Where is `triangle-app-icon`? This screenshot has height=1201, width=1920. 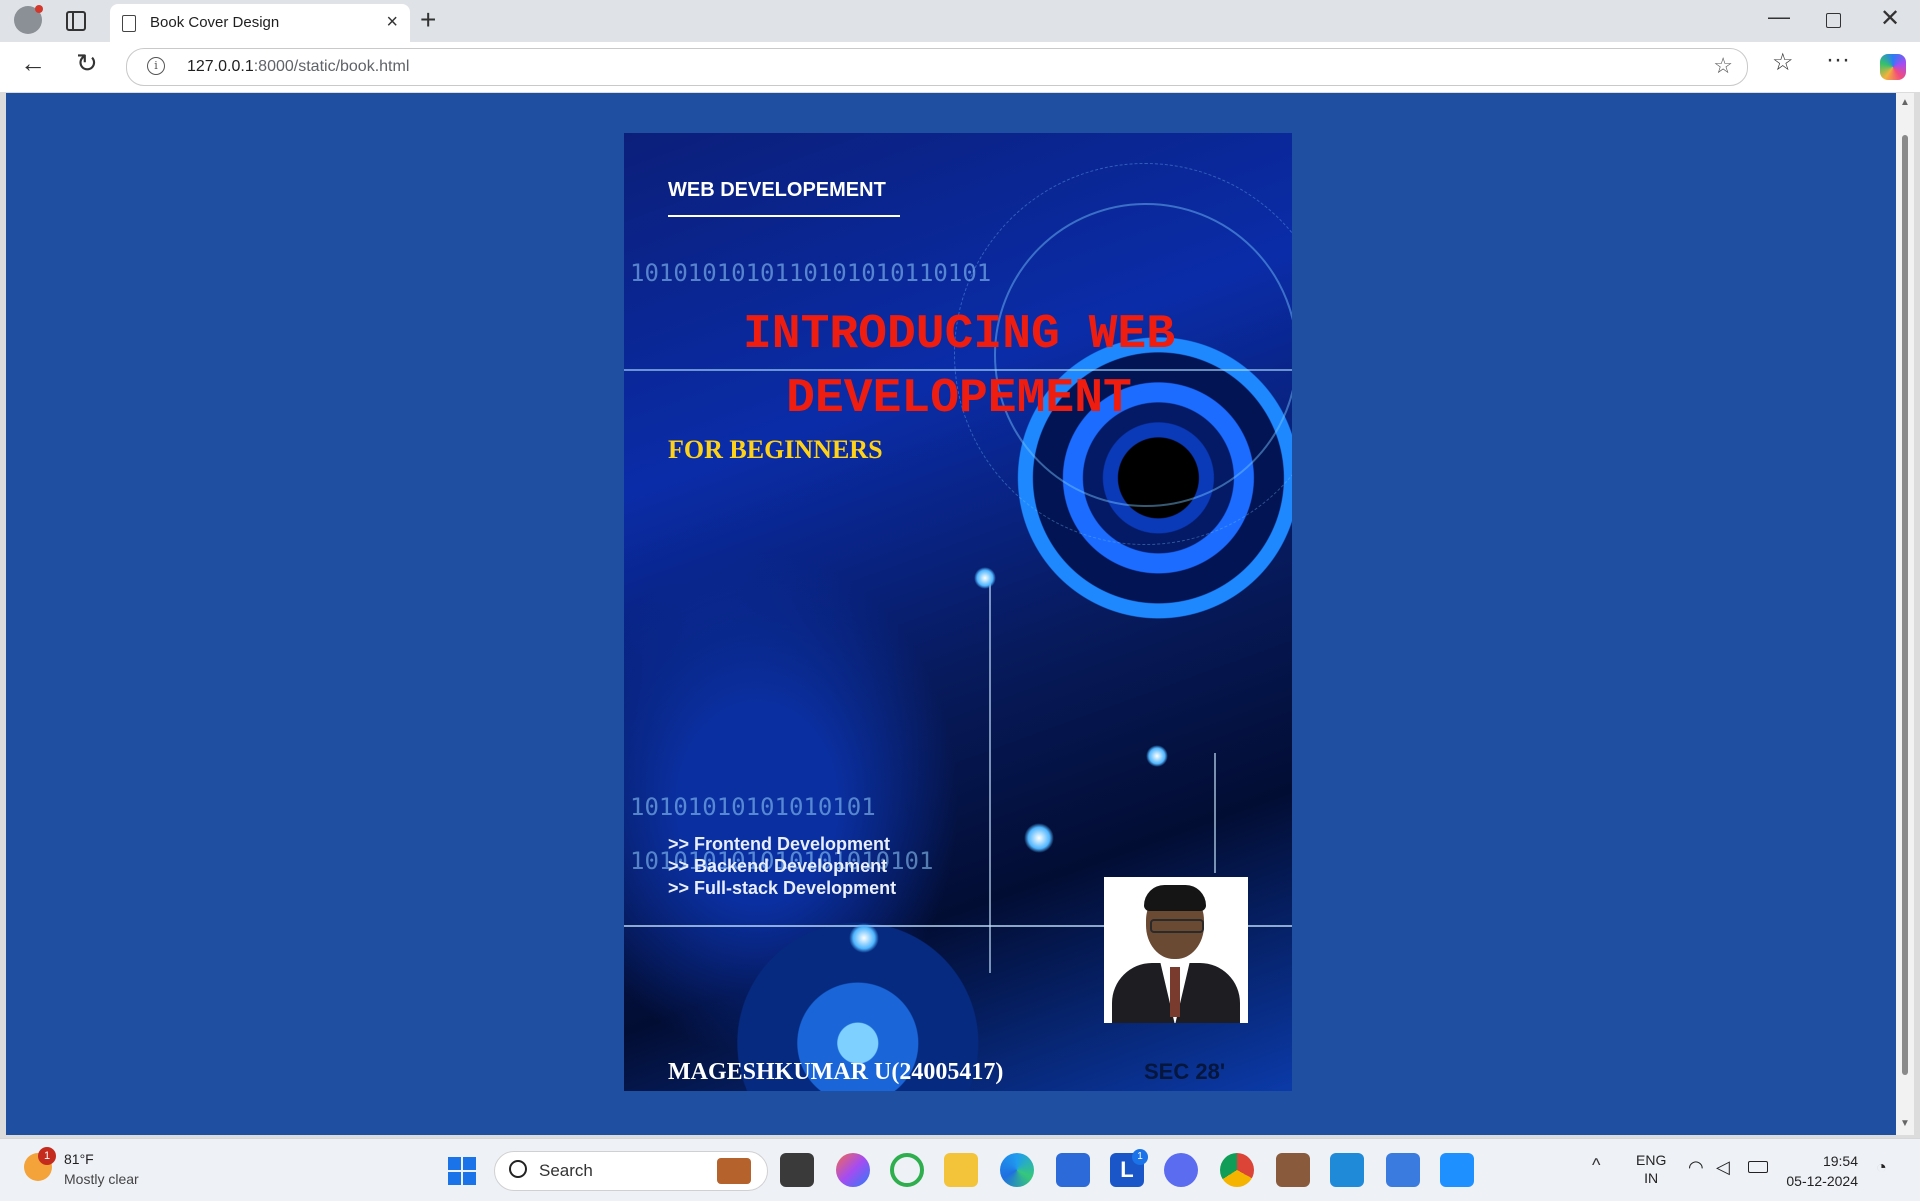
triangle-app-icon is located at coordinates (1181, 1170).